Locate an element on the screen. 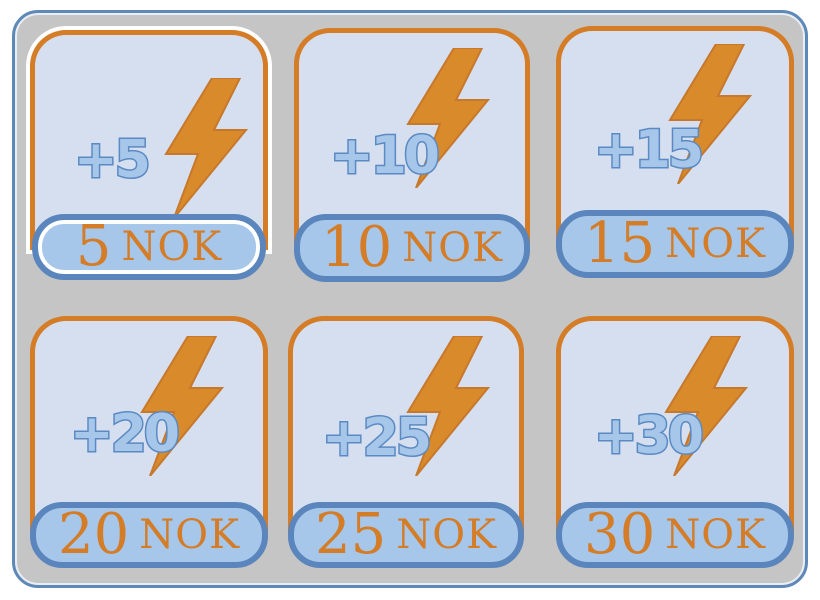  price-button: 5 NOK is located at coordinates (149, 247).